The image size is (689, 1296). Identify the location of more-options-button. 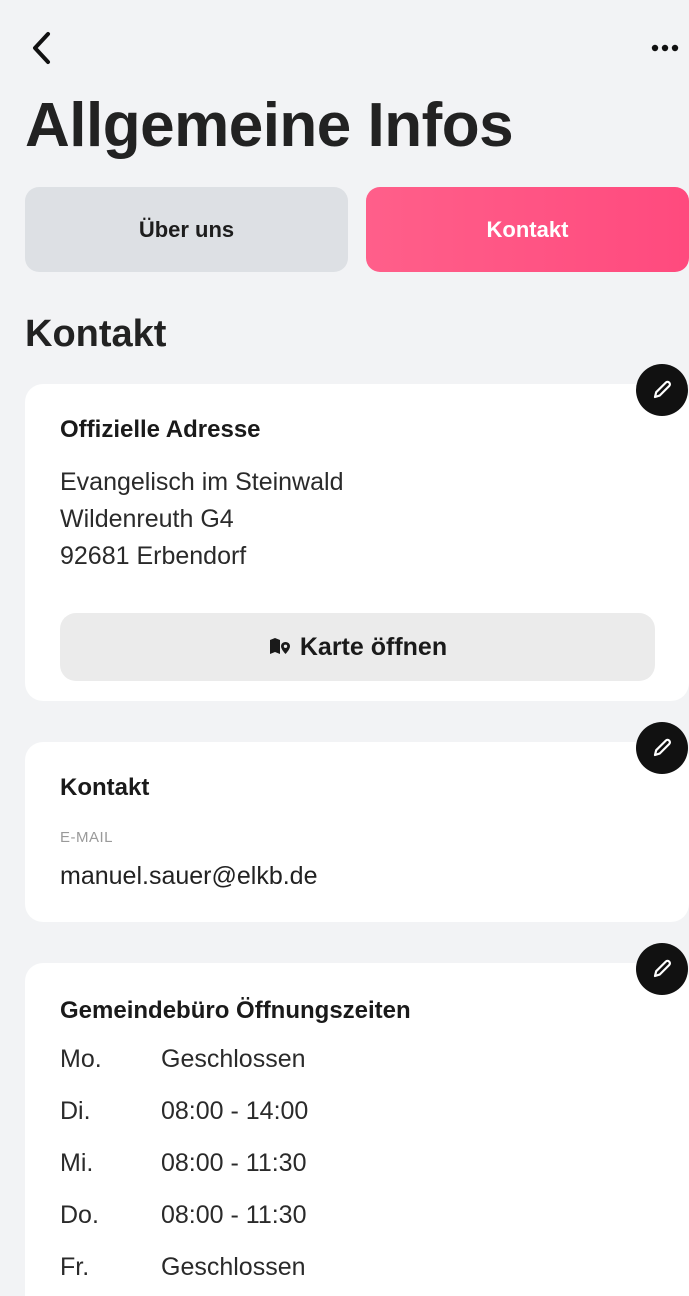
(664, 47).